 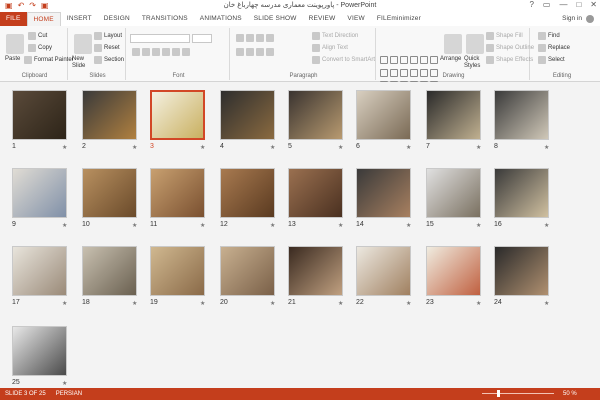 What do you see at coordinates (37, 36) in the screenshot?
I see `cut-button: Cut` at bounding box center [37, 36].